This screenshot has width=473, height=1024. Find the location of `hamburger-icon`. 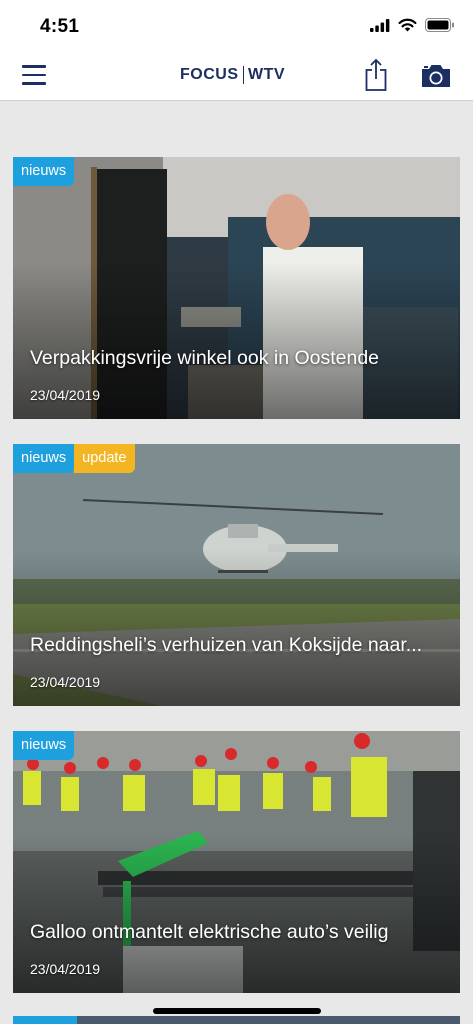

hamburger-icon is located at coordinates (34, 66).